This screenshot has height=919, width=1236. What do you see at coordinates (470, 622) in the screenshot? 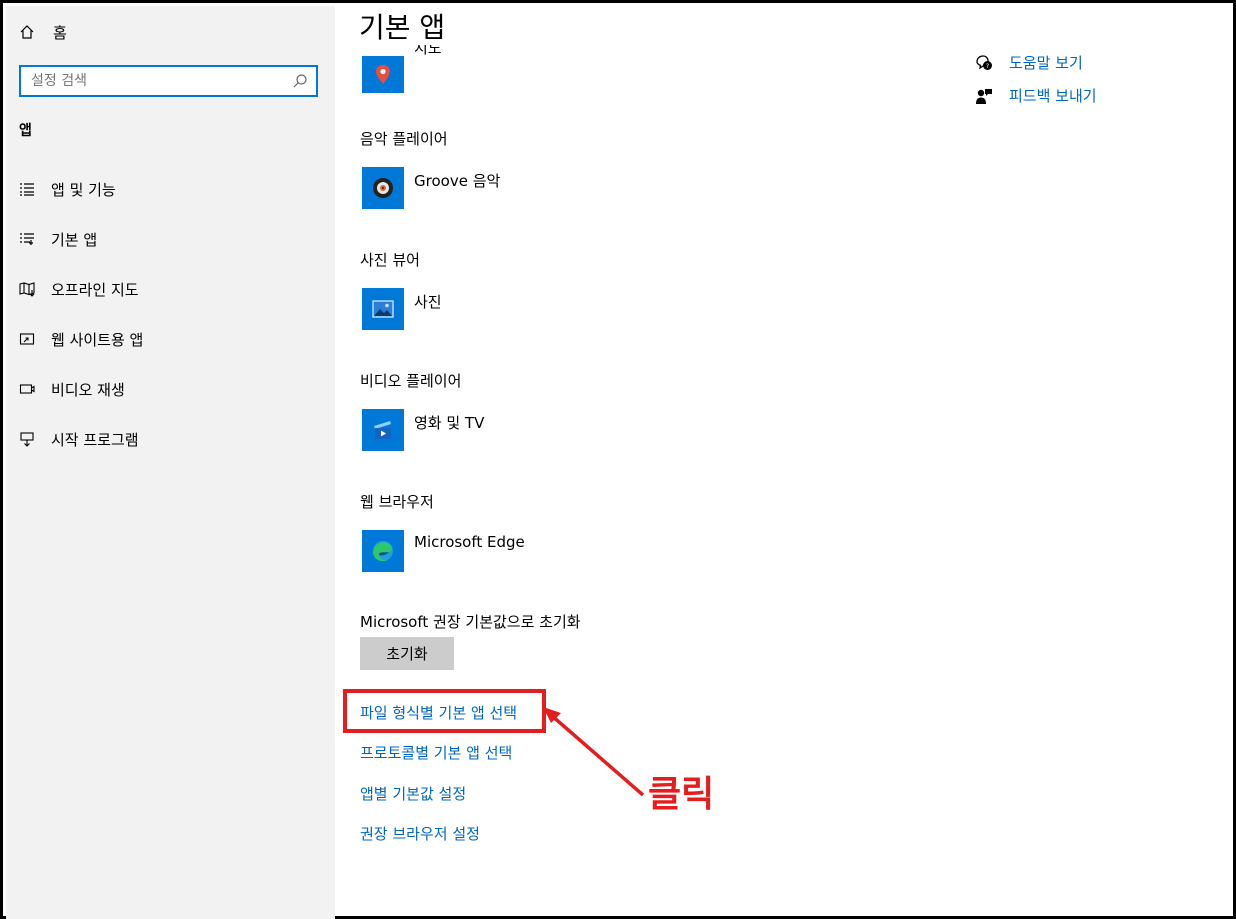
I see `reset-label: Microsoft 권장 기본값으로 초기화` at bounding box center [470, 622].